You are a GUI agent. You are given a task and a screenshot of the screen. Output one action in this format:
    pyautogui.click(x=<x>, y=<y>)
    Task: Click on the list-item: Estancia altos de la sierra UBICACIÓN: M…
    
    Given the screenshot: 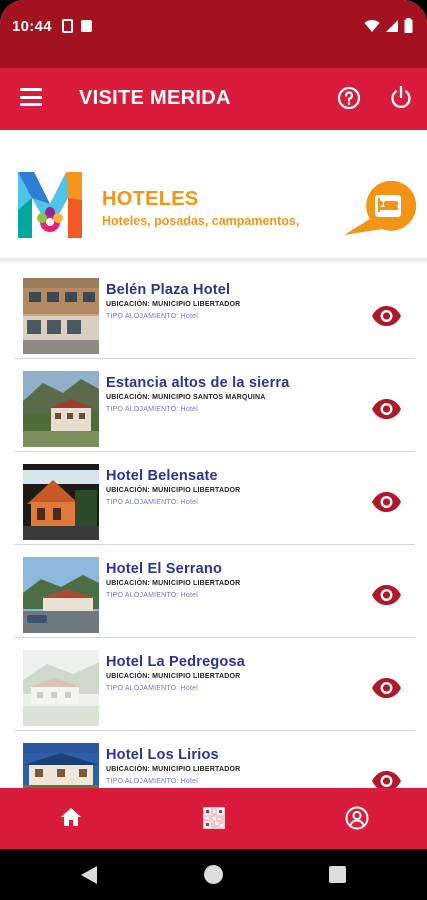 What is the action you would take?
    pyautogui.click(x=213, y=405)
    